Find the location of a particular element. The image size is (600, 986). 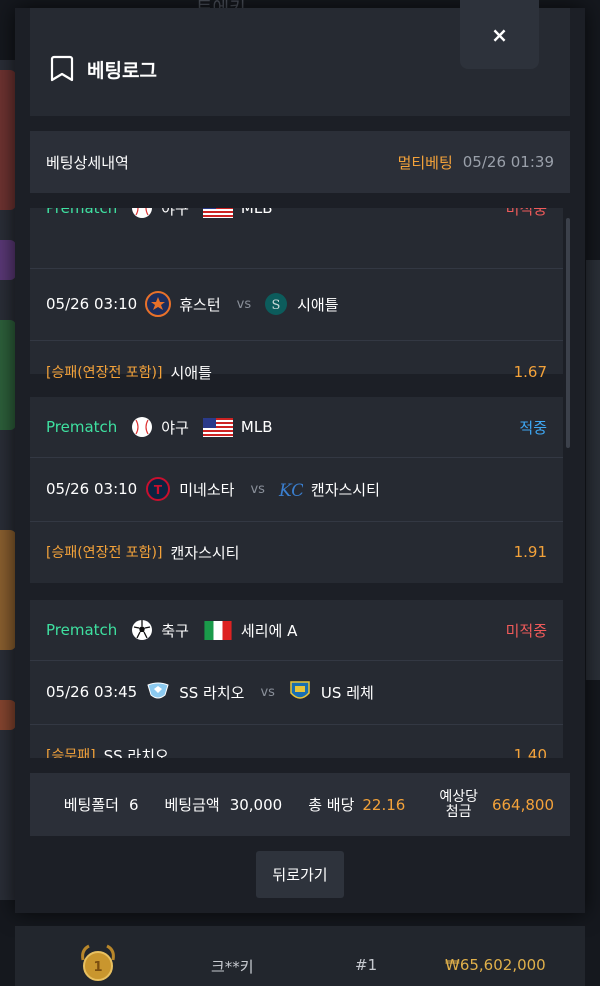

match-row: 05/26 03:10 T 미네소타 vs KC 캔자스시티 is located at coordinates (296, 489).